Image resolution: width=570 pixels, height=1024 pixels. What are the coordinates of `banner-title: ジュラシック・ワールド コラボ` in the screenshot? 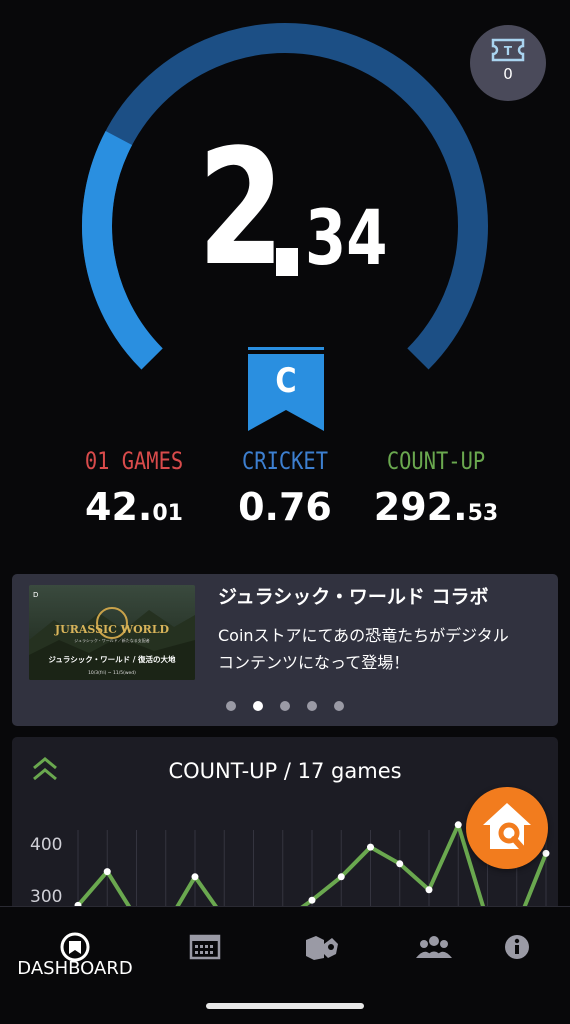 It's located at (353, 597).